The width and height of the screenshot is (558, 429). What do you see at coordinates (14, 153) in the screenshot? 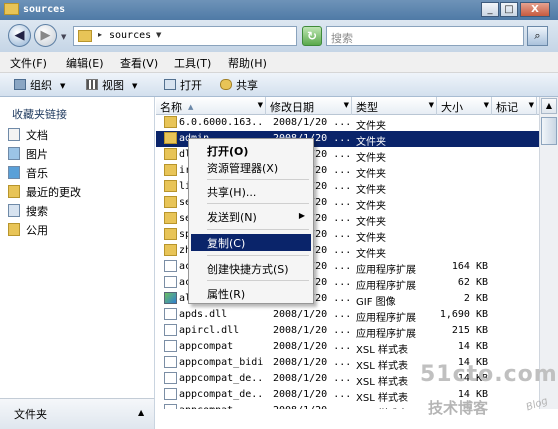
I see `pictures-icon` at bounding box center [14, 153].